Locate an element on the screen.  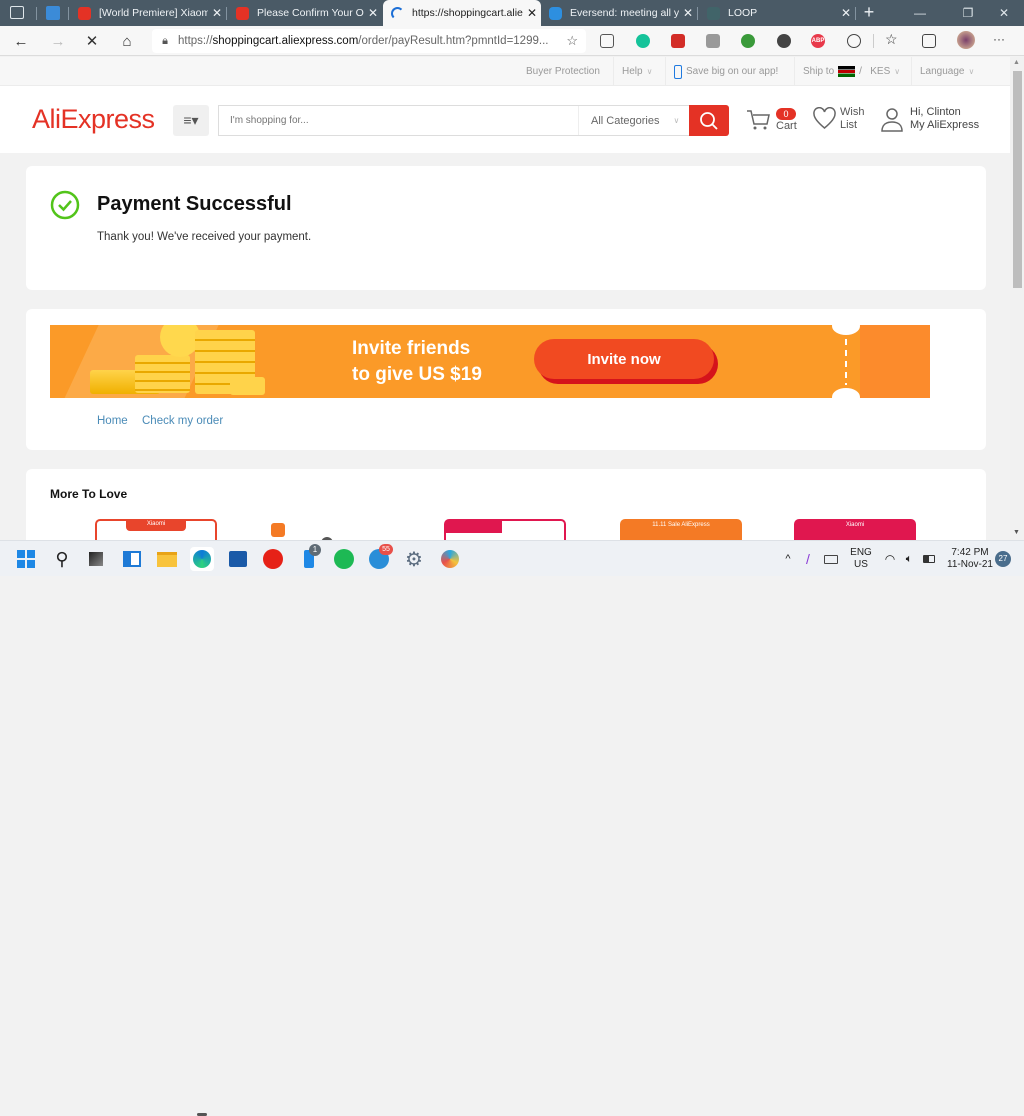
home-link: Home is located at coordinates (112, 421).